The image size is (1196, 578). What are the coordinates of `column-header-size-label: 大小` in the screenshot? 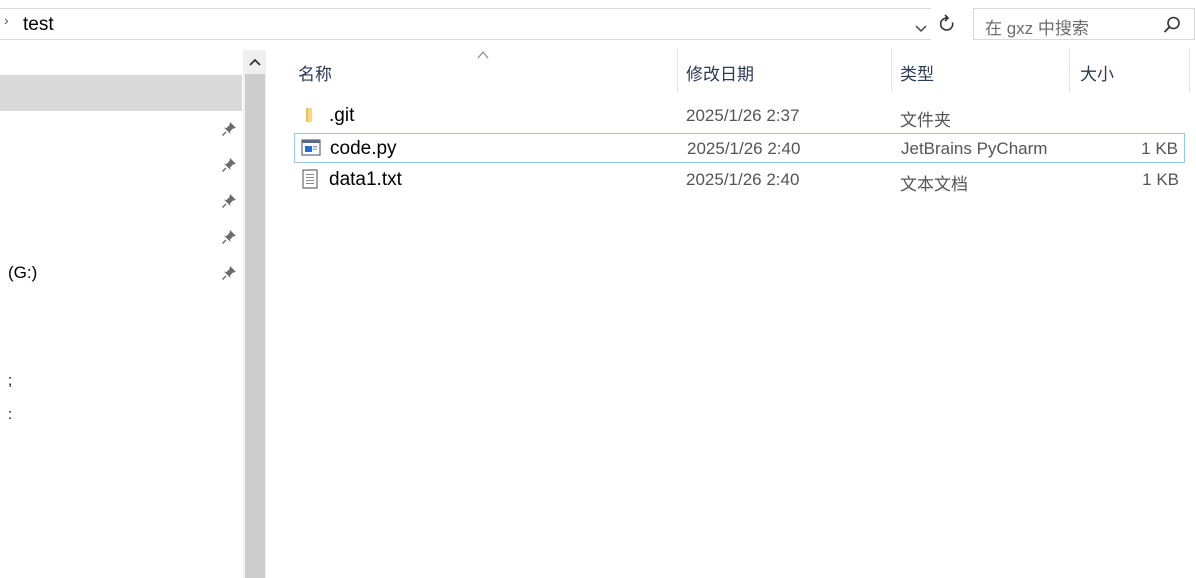 It's located at (1097, 74).